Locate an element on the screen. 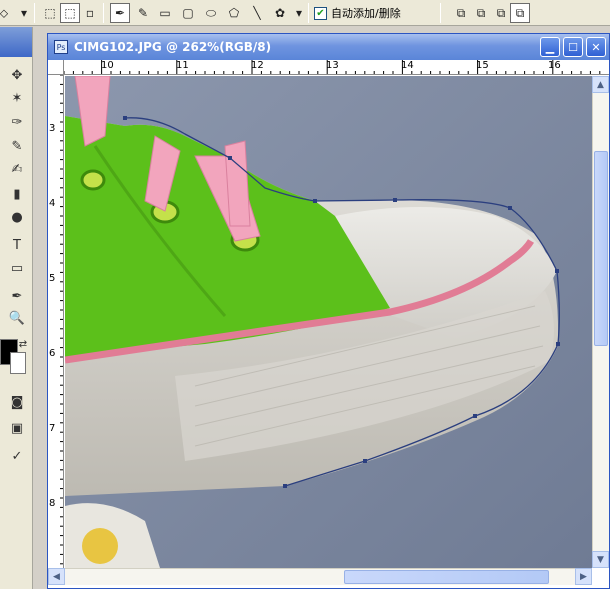 The height and width of the screenshot is (589, 610). document-icon: Ps is located at coordinates (61, 47).